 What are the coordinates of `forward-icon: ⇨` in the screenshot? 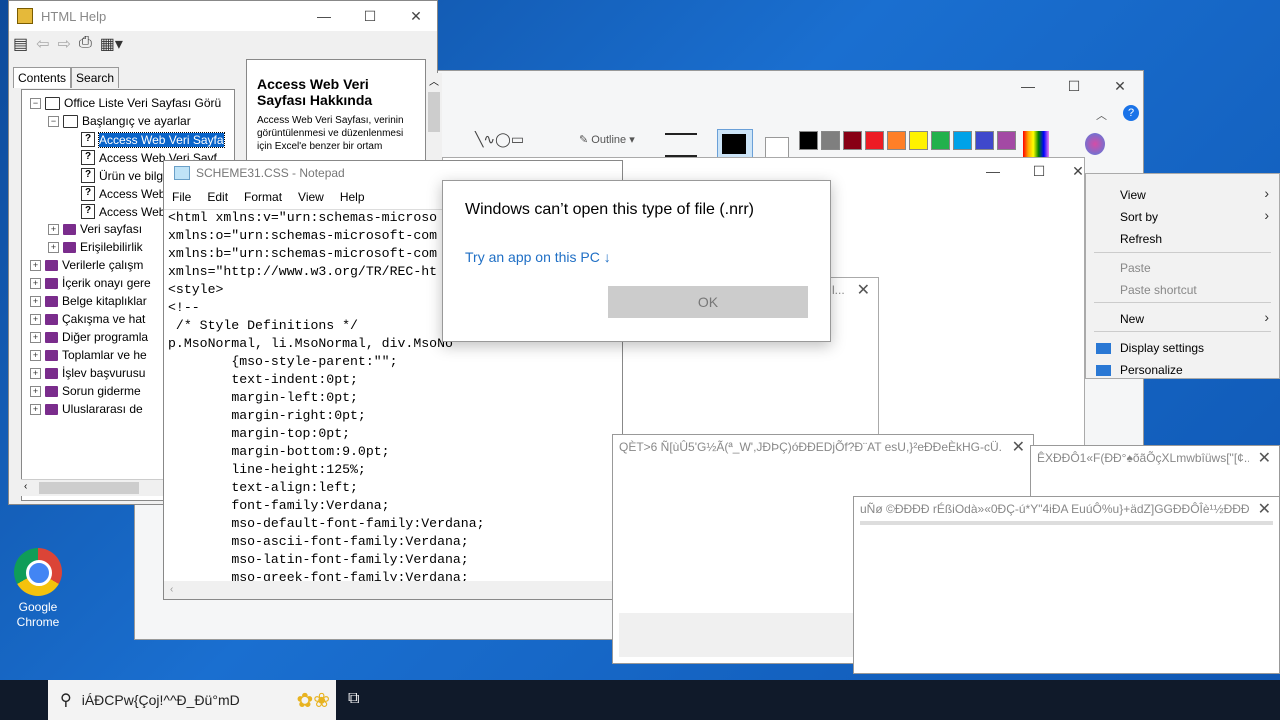 It's located at (64, 44).